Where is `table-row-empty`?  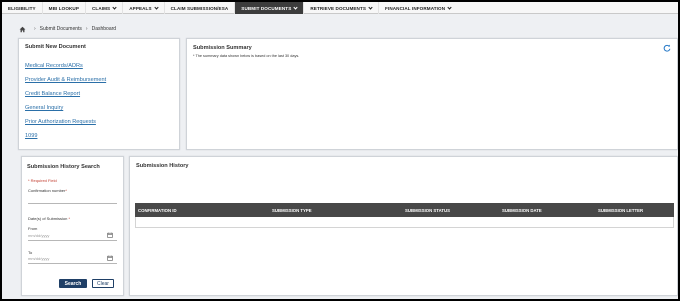 table-row-empty is located at coordinates (404, 222).